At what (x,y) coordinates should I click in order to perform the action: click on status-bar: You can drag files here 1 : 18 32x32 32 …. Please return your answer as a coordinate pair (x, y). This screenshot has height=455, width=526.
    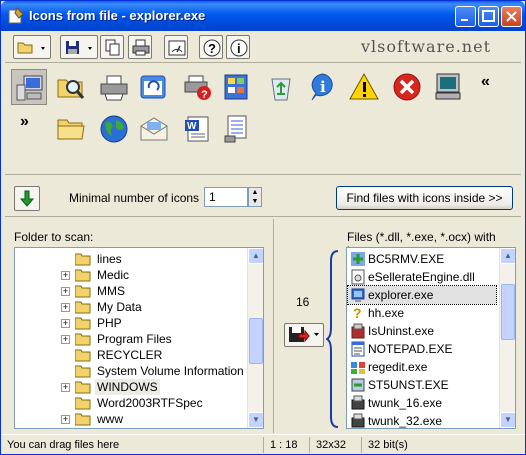
    Looking at the image, I should click on (263, 444).